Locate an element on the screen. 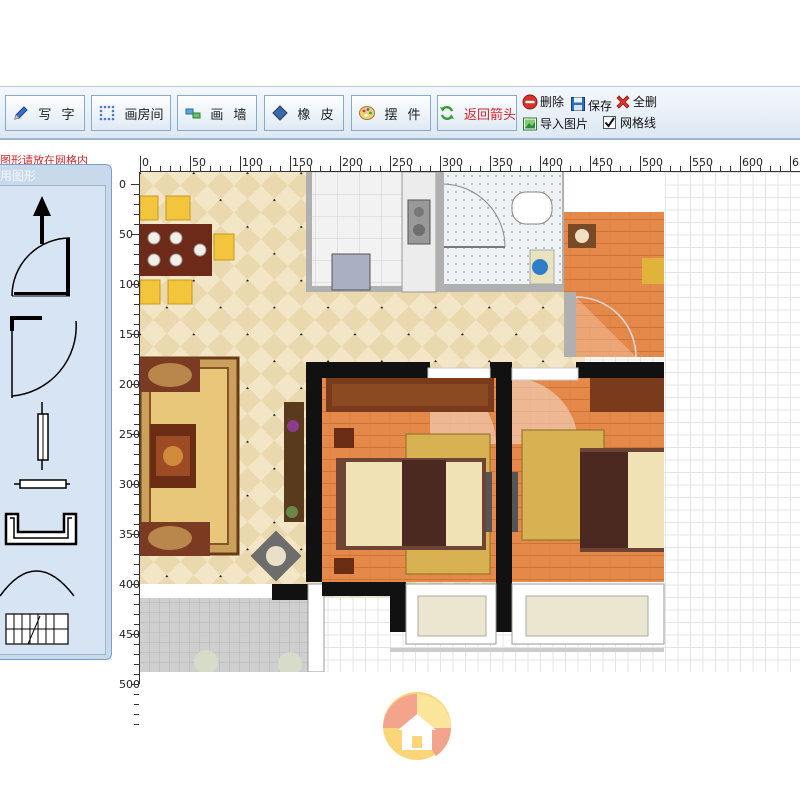 The image size is (800, 800). draw-wall-button: 画 墙 is located at coordinates (217, 113).